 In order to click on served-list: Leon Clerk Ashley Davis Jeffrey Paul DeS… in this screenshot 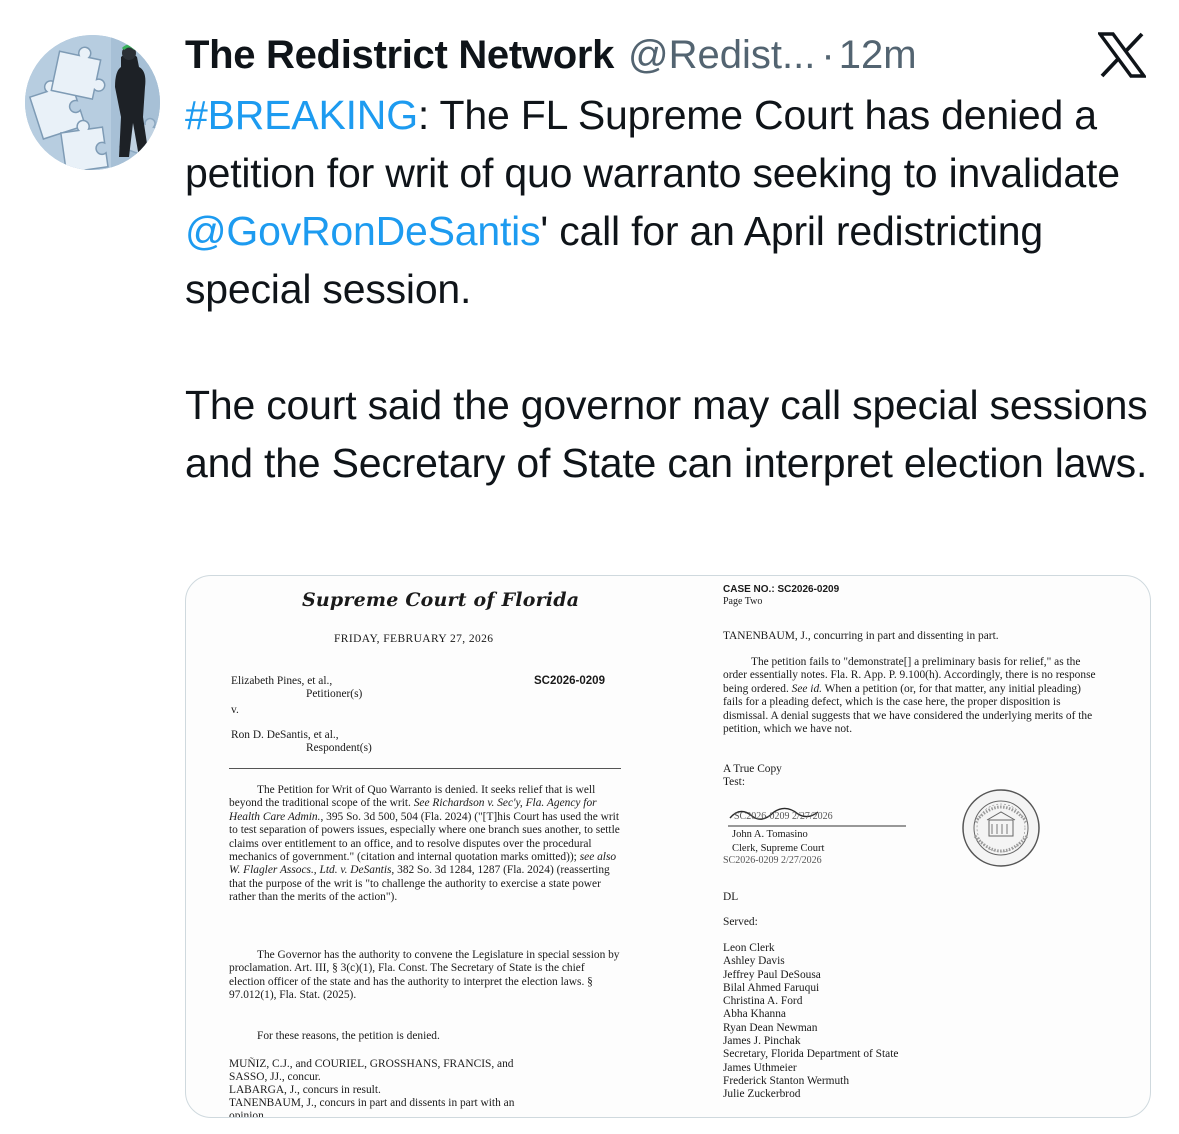, I will do `click(810, 1022)`.